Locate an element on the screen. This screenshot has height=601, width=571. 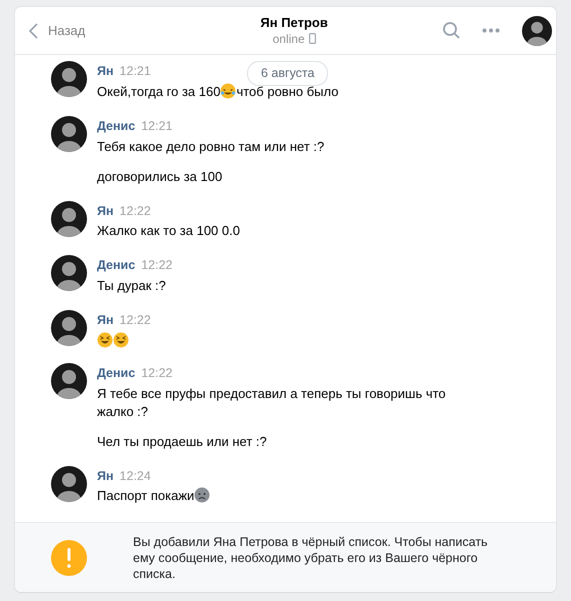
online-status: online is located at coordinates (288, 38).